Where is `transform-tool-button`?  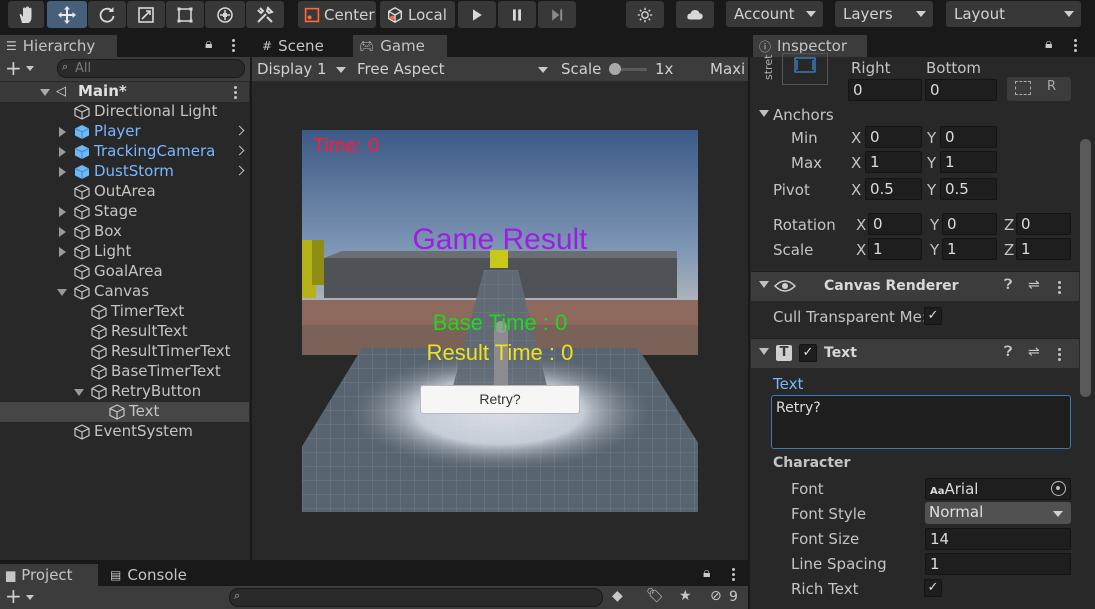 transform-tool-button is located at coordinates (225, 14).